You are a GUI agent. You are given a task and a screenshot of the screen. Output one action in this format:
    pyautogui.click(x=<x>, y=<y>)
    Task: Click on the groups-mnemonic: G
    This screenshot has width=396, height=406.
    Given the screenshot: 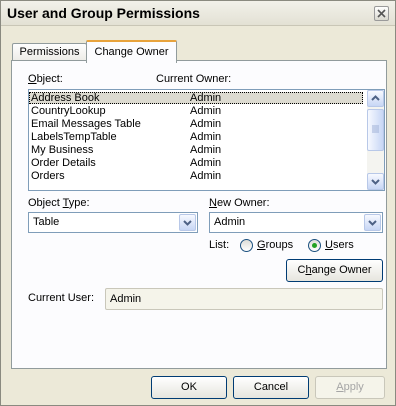 What is the action you would take?
    pyautogui.click(x=261, y=245)
    